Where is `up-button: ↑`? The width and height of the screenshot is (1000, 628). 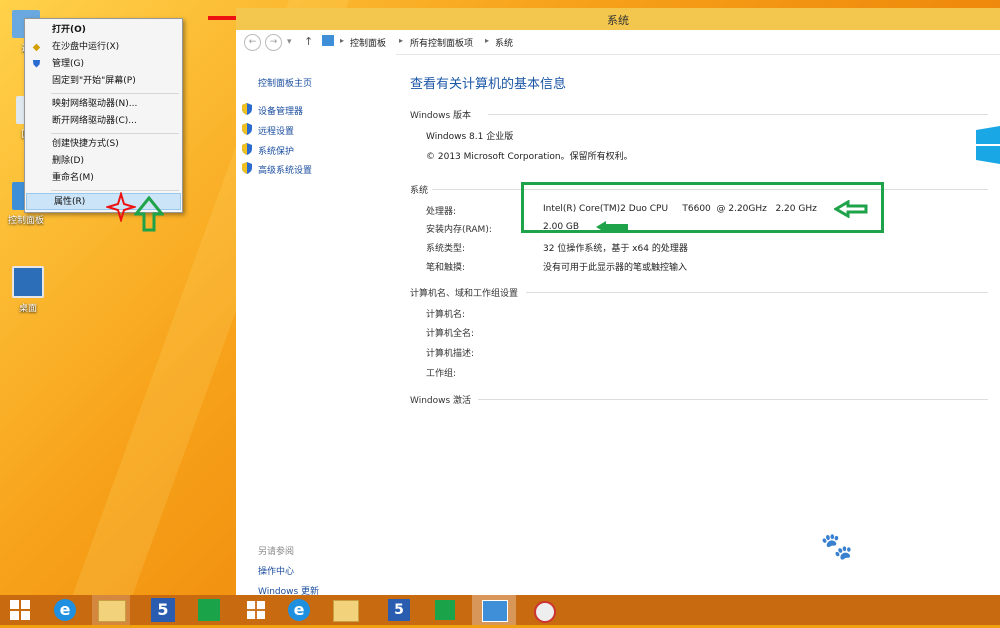 up-button: ↑ is located at coordinates (308, 41).